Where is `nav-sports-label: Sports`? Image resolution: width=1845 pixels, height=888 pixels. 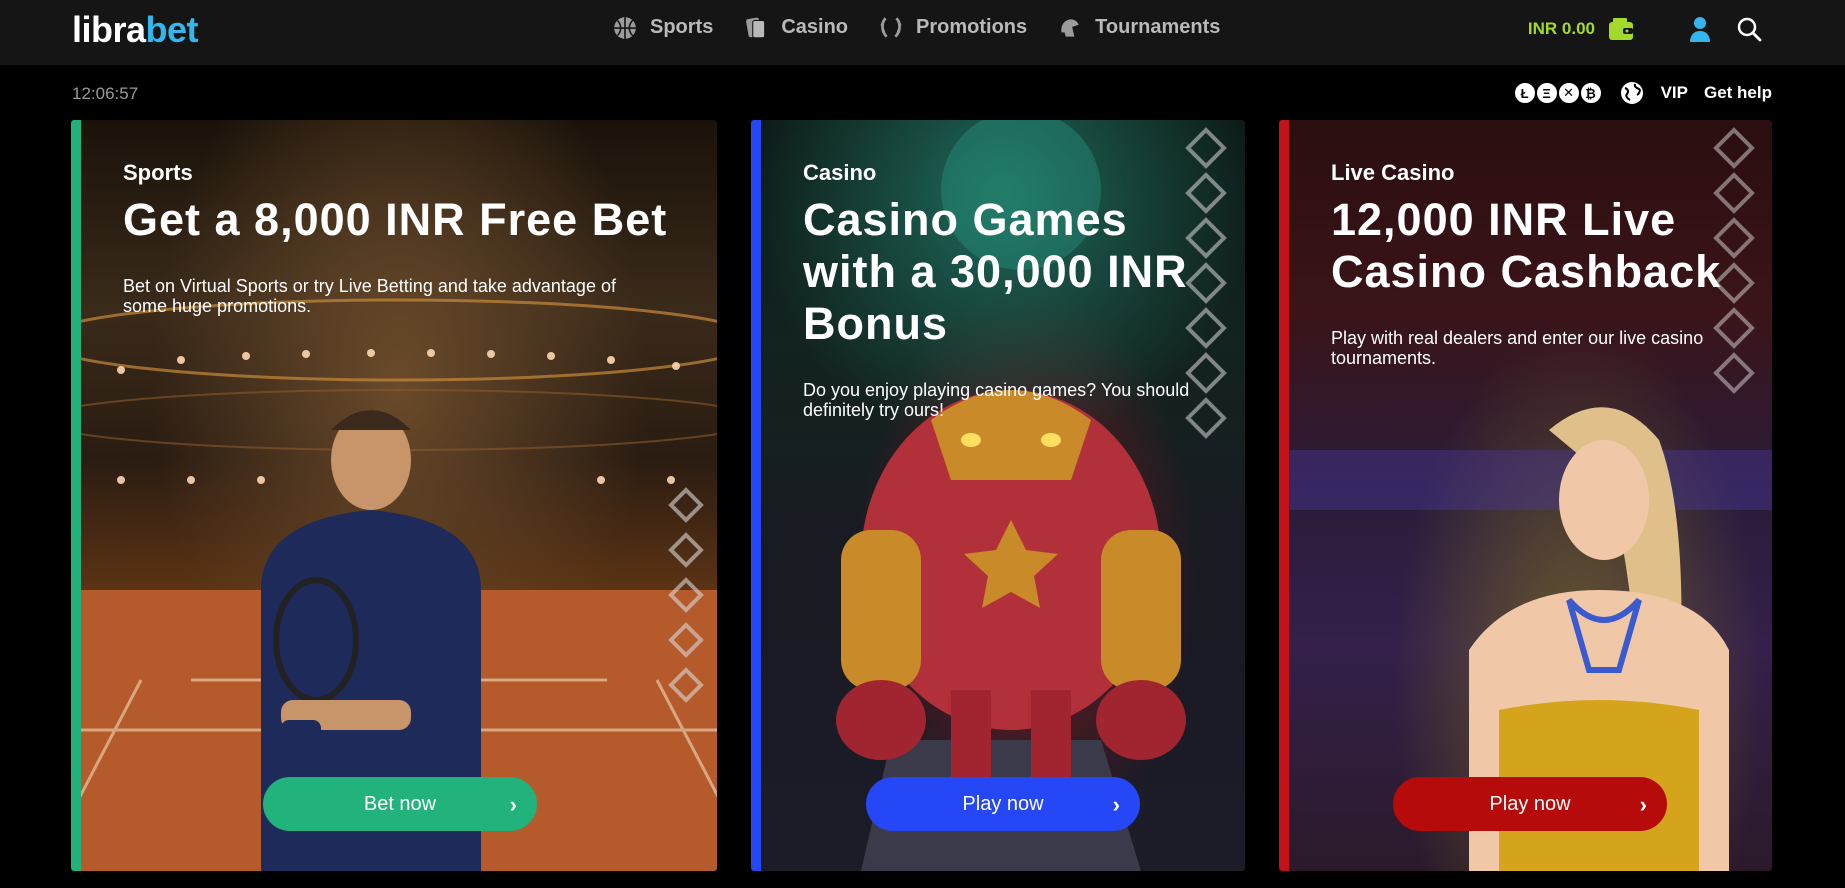
nav-sports-label: Sports is located at coordinates (682, 27).